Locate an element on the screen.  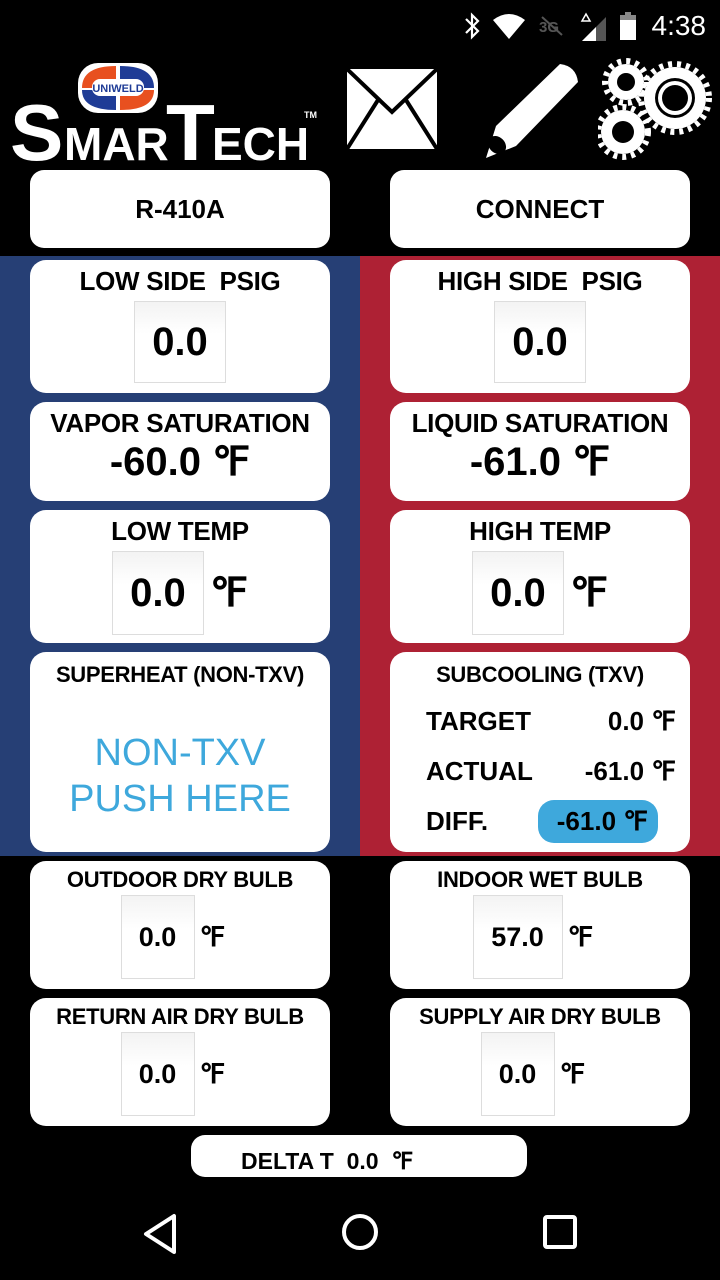
high-side-psig-title: HIGH SIDE PSIG is located at coordinates (540, 281).